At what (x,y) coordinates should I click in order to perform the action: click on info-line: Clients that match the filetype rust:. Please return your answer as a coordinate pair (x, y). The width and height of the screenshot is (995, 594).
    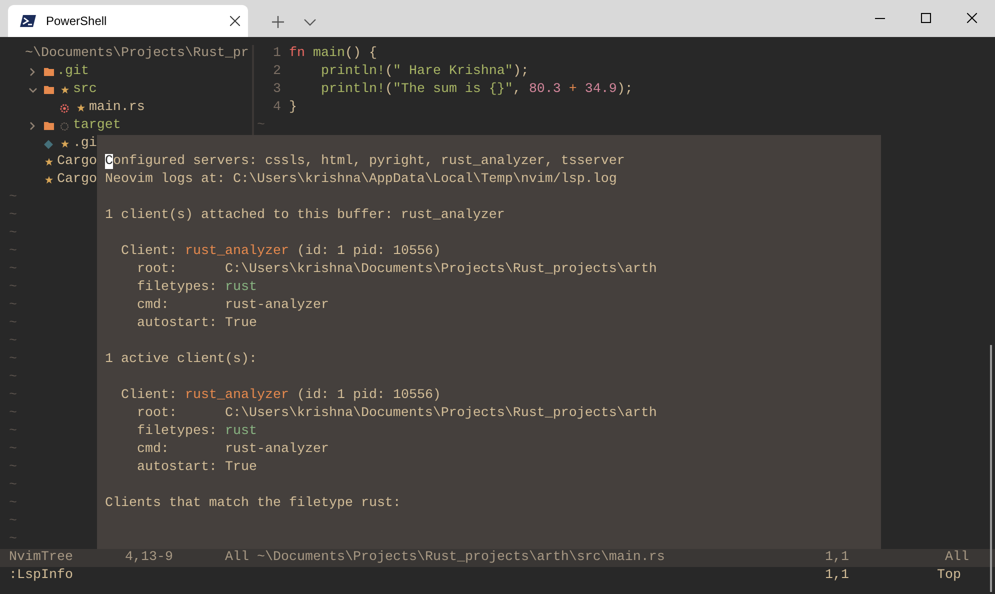
    Looking at the image, I should click on (253, 504).